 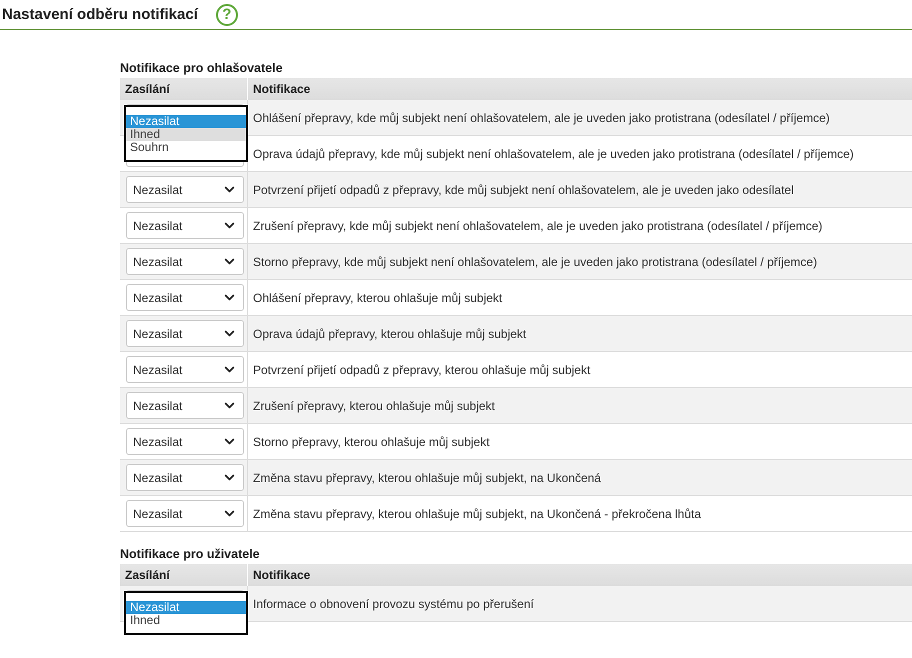 What do you see at coordinates (422, 370) in the screenshot?
I see `table-cell-text: Potvrzení přijetí odpadů z přepravy, kterou ohlašuje můj subjekt` at bounding box center [422, 370].